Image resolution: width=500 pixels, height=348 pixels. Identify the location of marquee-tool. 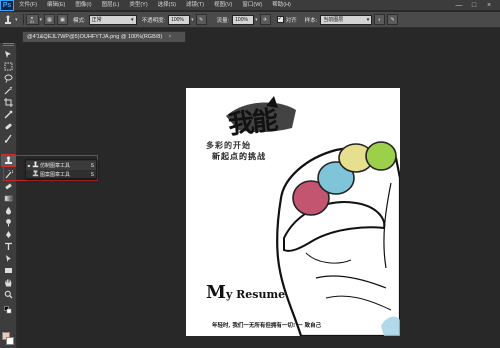
(8, 66).